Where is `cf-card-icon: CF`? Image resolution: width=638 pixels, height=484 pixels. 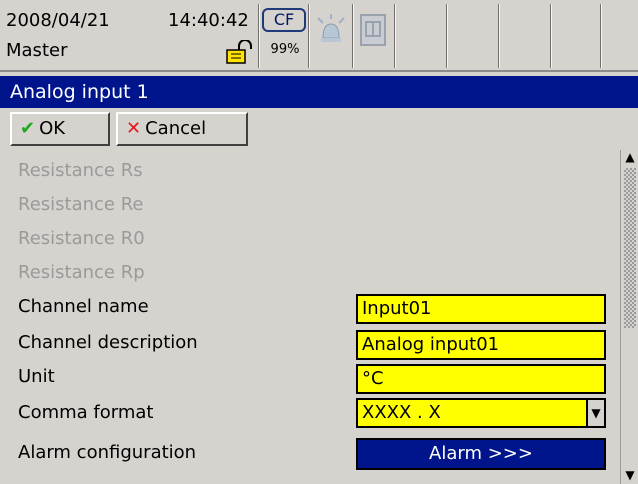
cf-card-icon: CF is located at coordinates (284, 20).